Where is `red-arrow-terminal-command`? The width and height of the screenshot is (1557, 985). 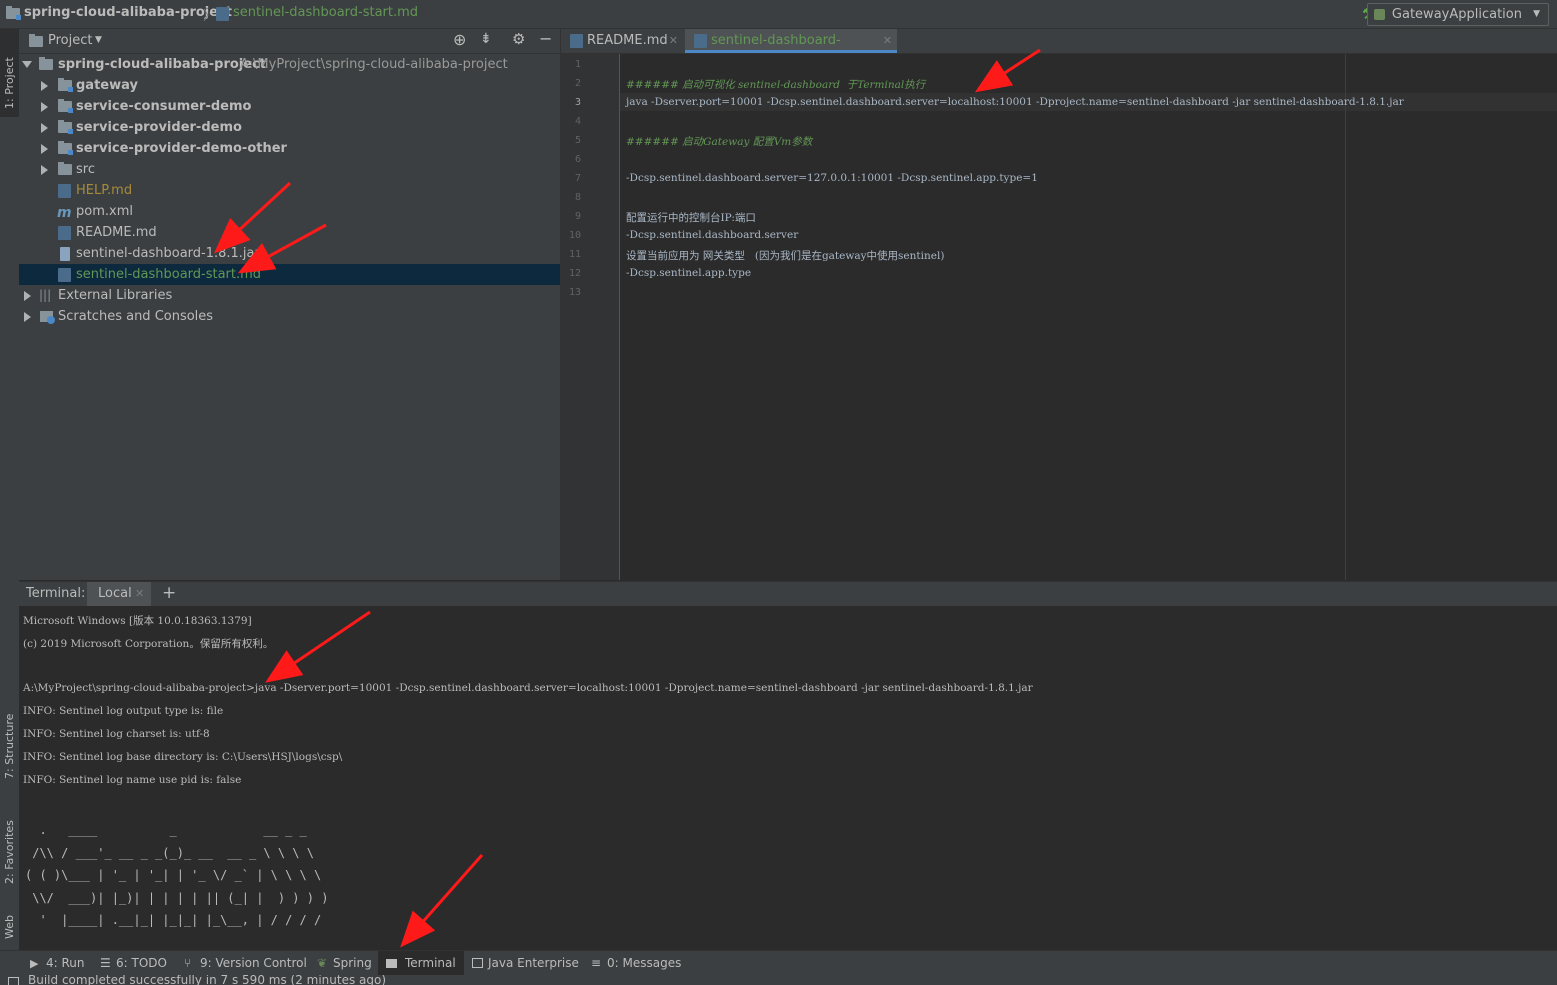 red-arrow-terminal-command is located at coordinates (318, 646).